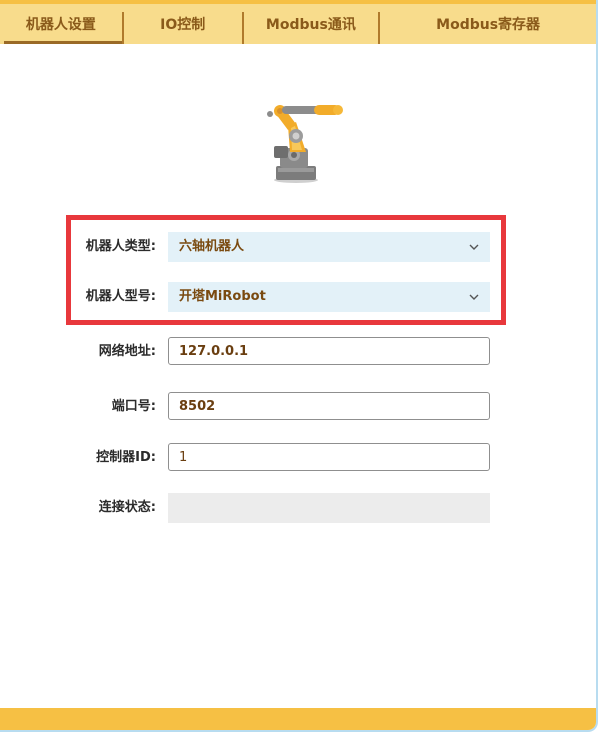  Describe the element at coordinates (133, 406) in the screenshot. I see `port-label: 端口号:` at that location.